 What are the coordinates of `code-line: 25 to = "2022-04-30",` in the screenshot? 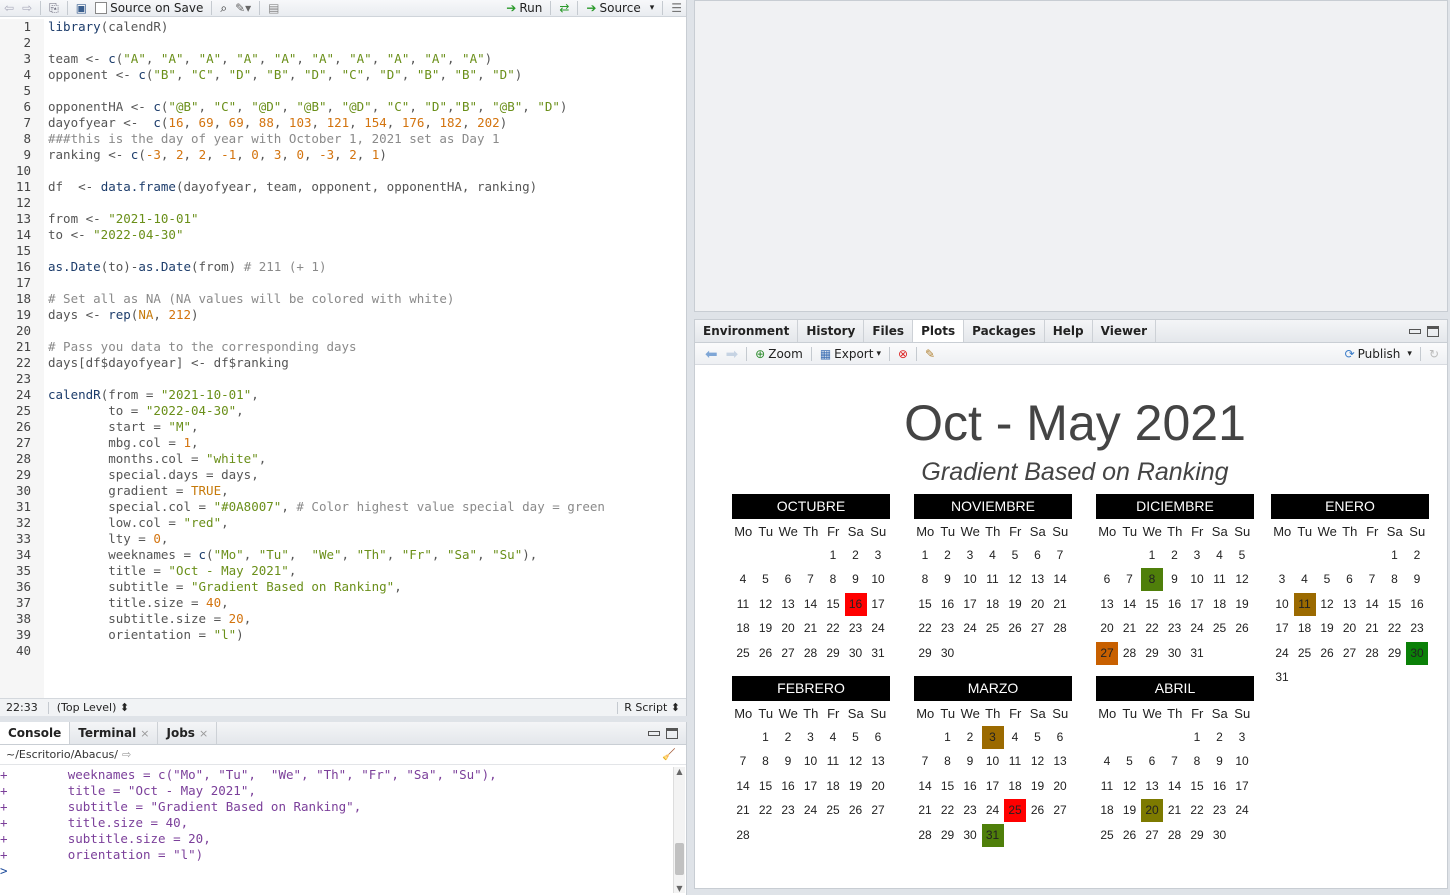 It's located at (343, 411).